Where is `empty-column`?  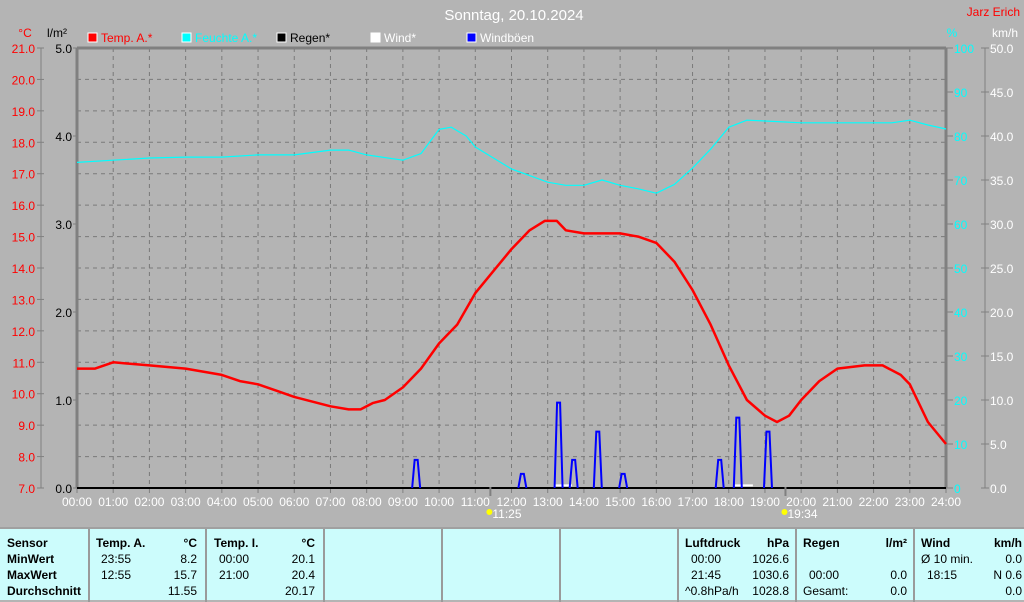
empty-column is located at coordinates (382, 565).